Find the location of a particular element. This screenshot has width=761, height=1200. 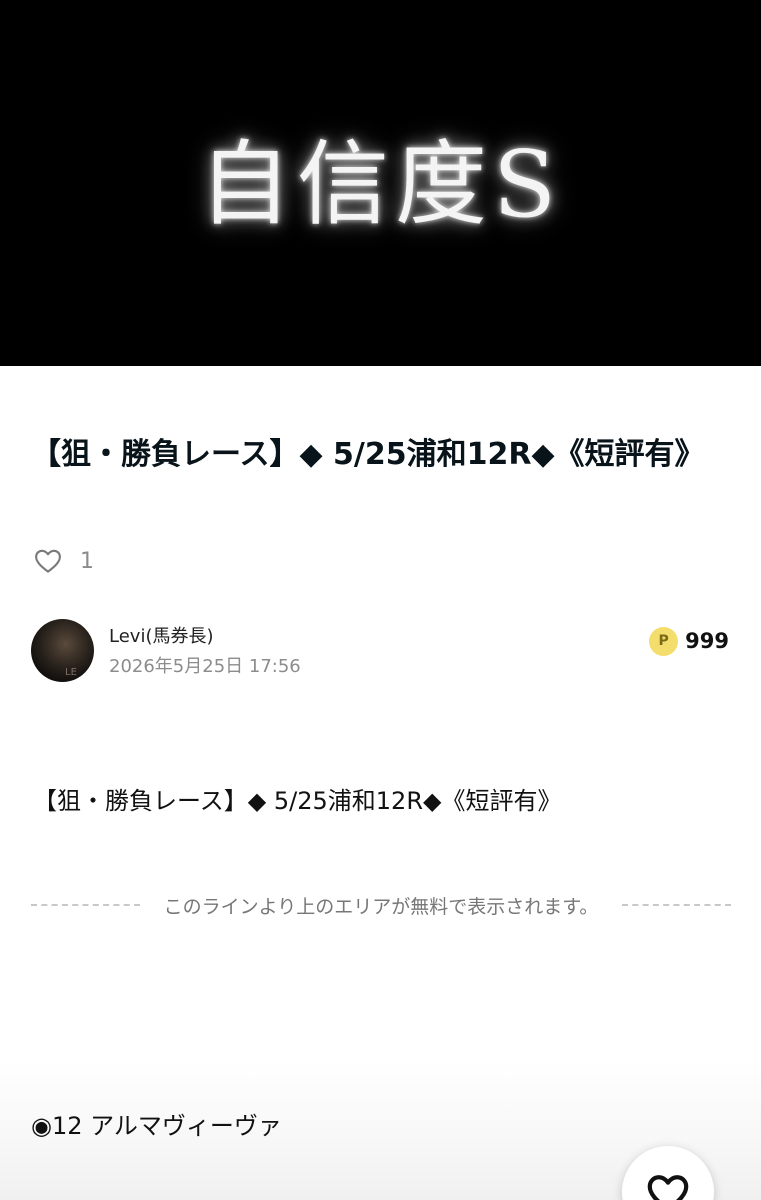

author-name: Levi(馬券長) is located at coordinates (161, 635).